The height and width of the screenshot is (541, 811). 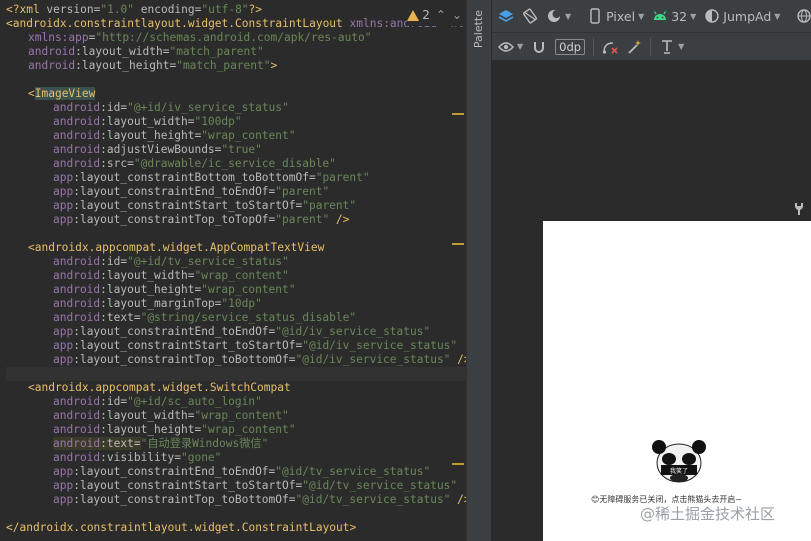 I want to click on code-line: android:layout_width="match_parent", so click(x=236, y=52).